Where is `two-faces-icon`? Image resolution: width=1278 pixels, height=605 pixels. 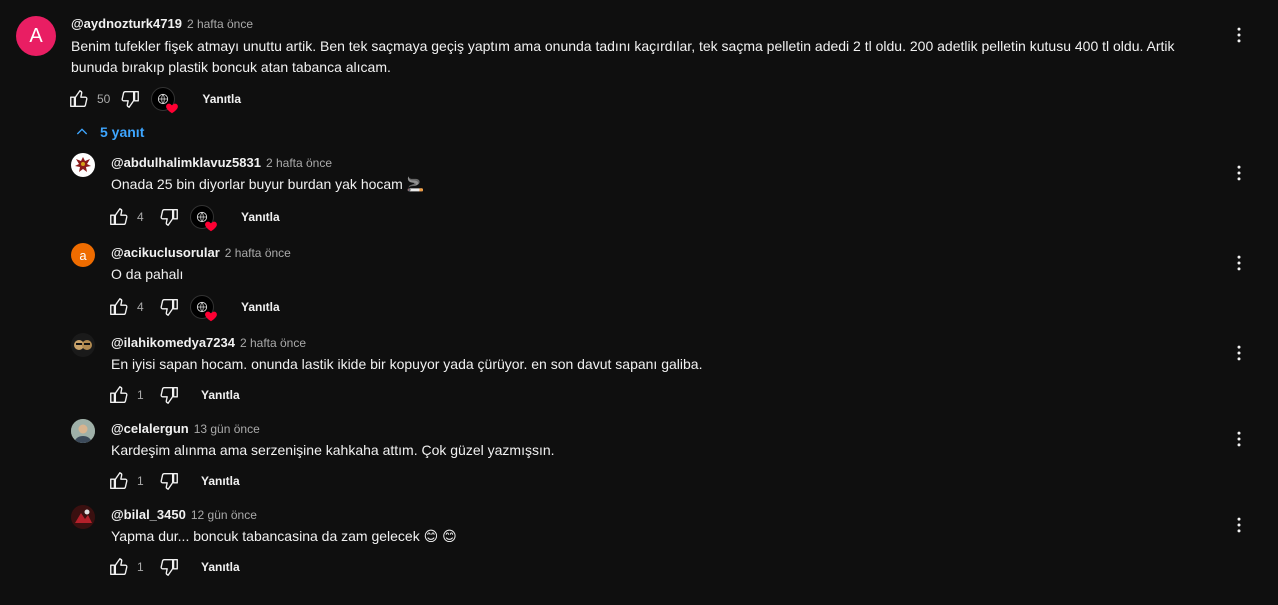
two-faces-icon is located at coordinates (83, 345).